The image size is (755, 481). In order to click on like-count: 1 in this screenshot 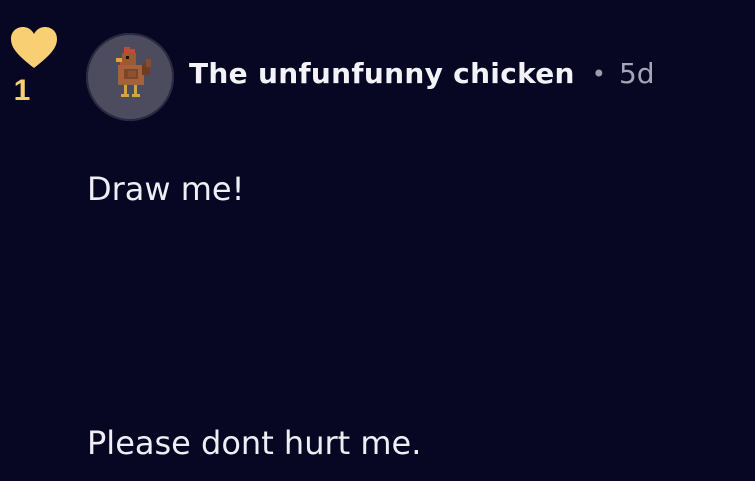, I will do `click(22, 90)`.